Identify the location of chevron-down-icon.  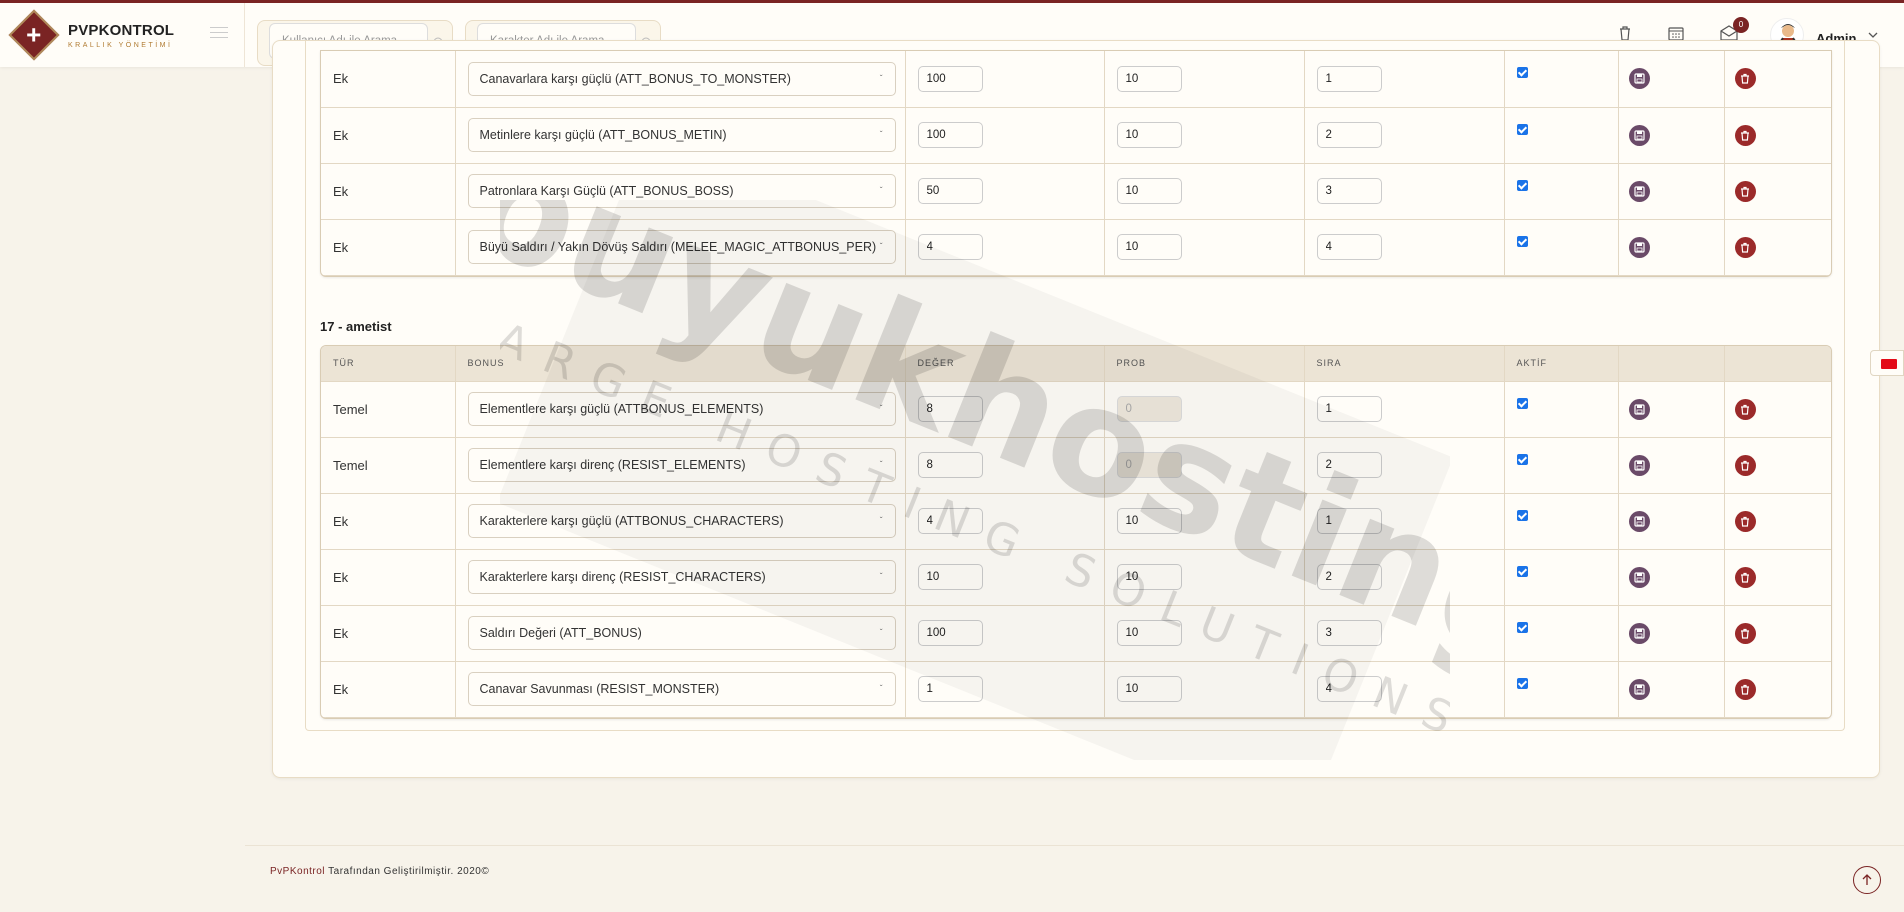
(1873, 35).